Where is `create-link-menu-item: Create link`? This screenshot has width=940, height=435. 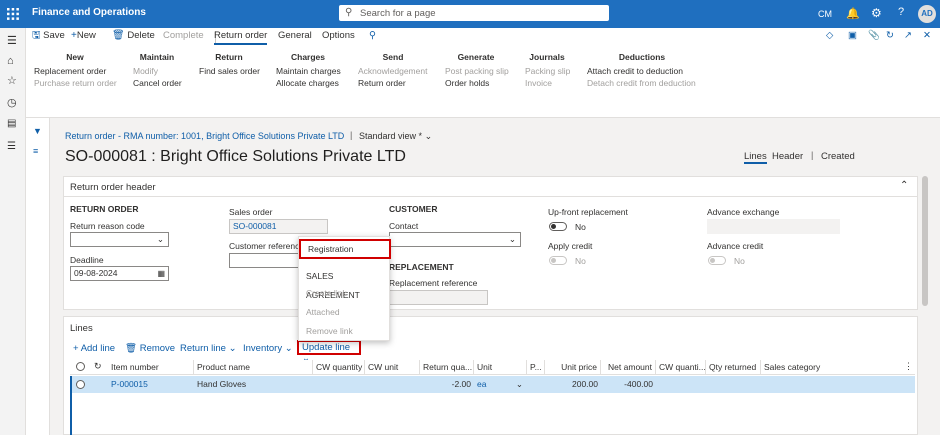
create-link-menu-item: Create link is located at coordinates (344, 293).